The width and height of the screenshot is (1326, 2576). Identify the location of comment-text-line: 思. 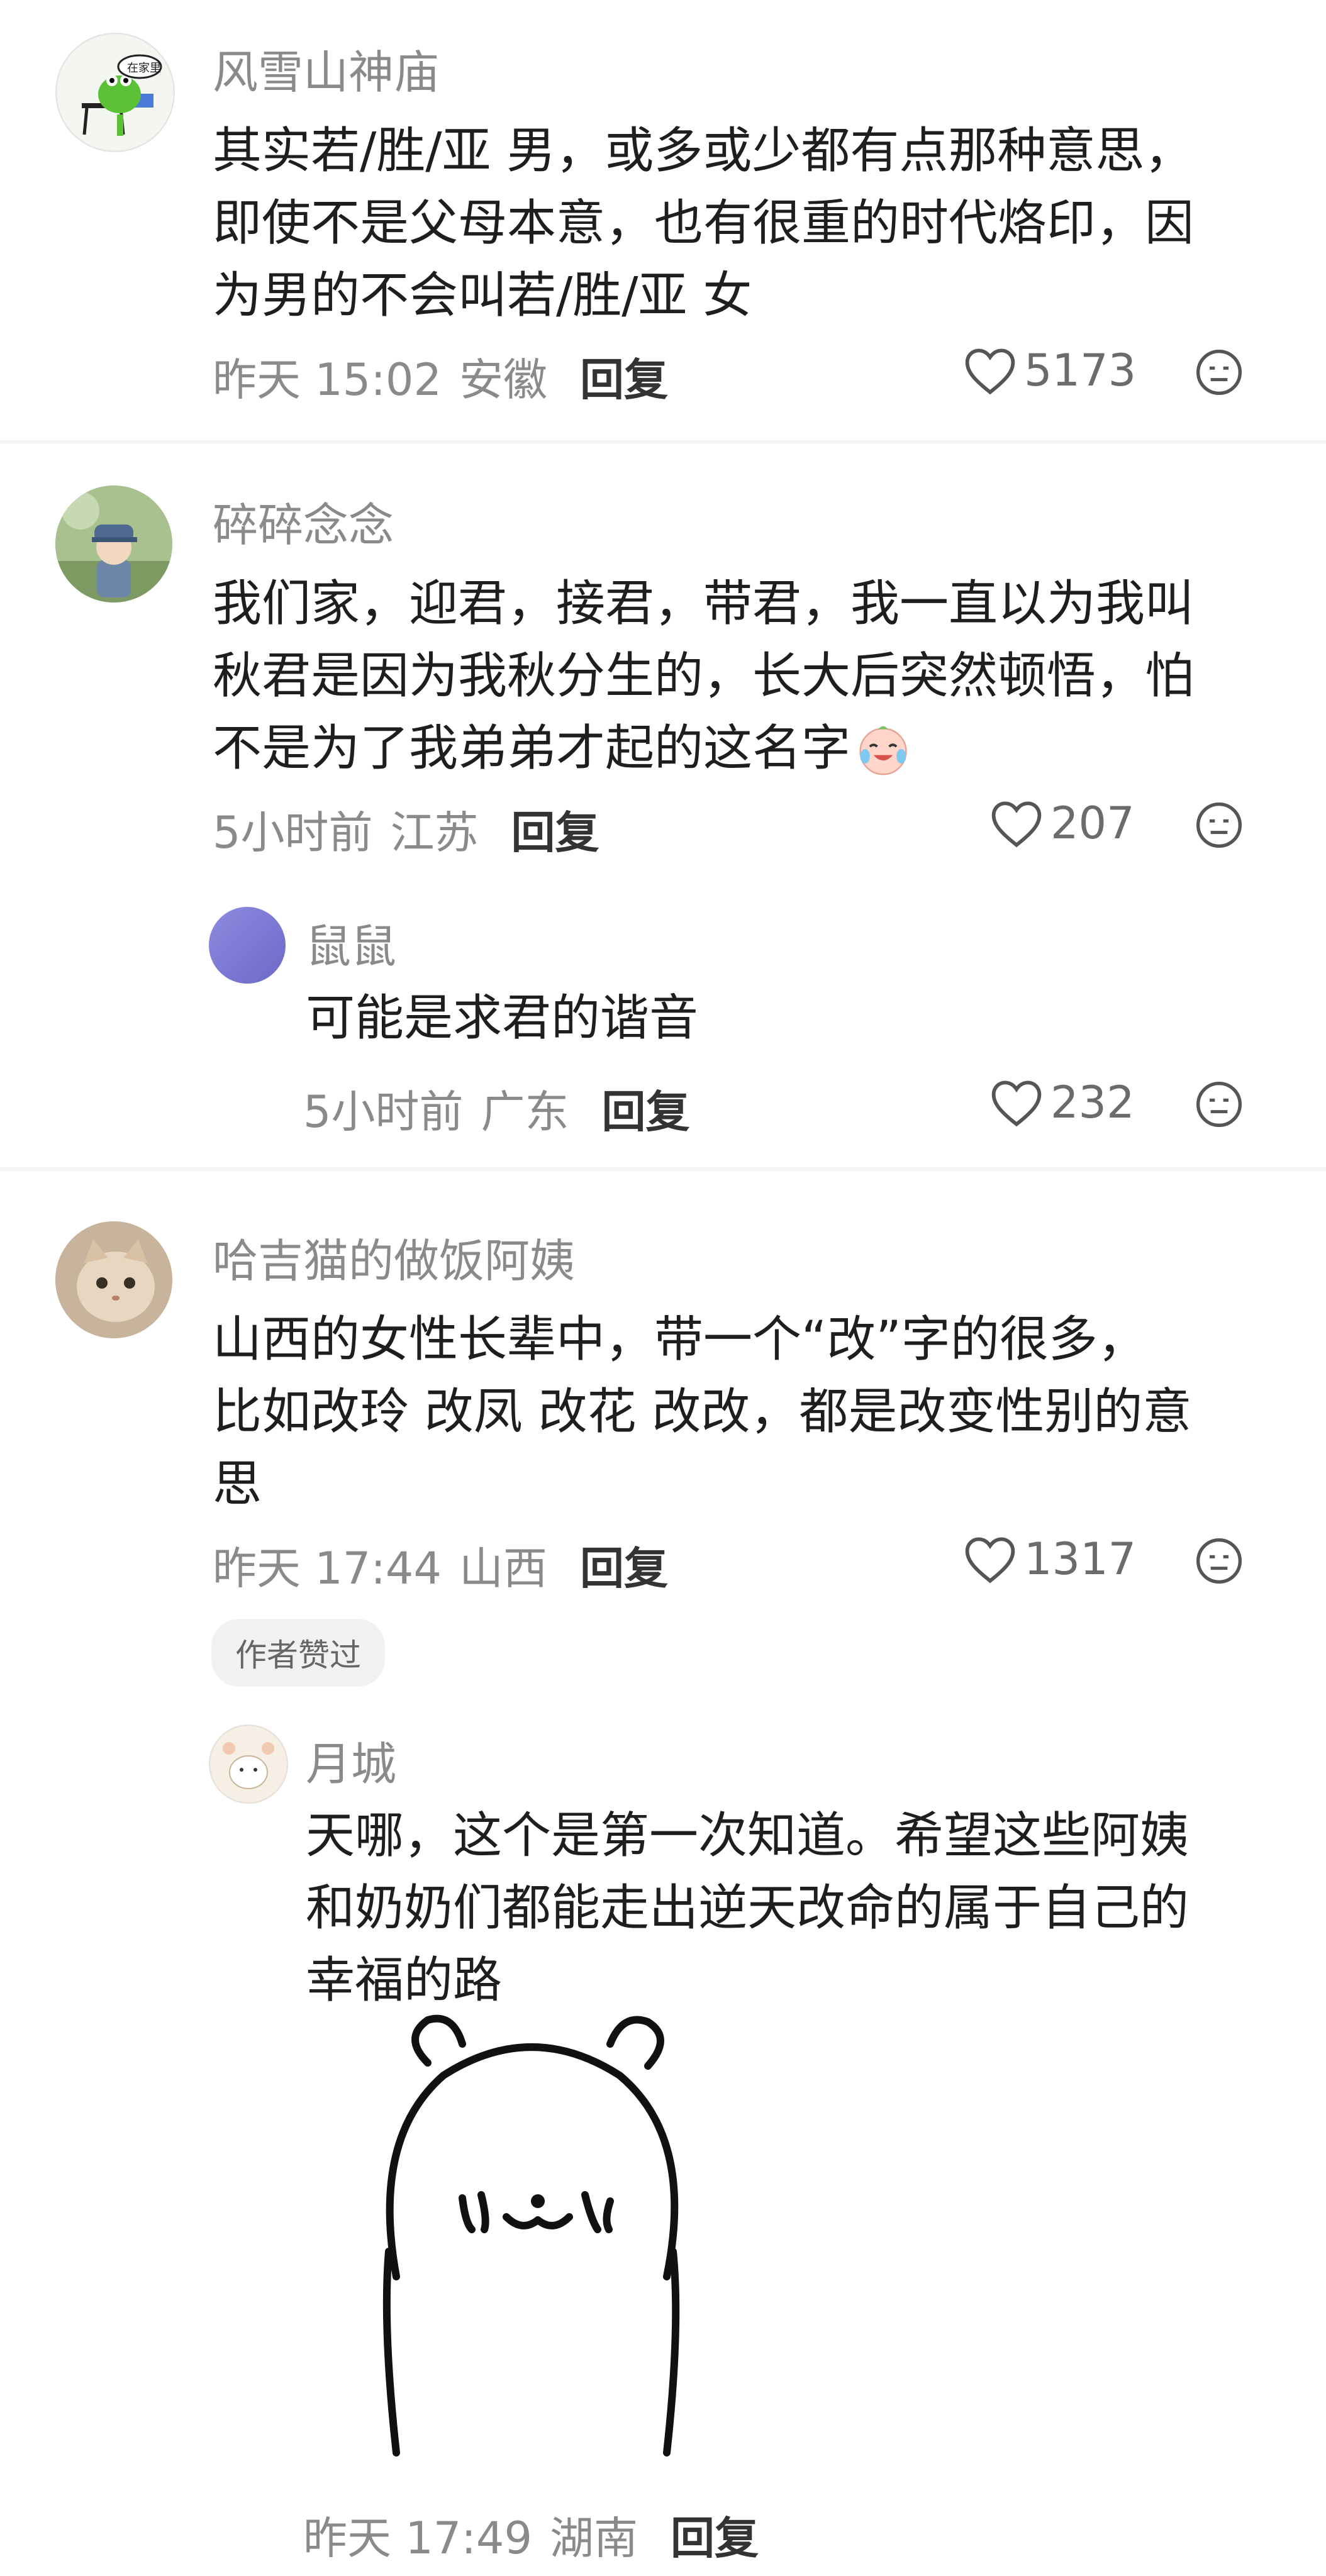
(237, 1484).